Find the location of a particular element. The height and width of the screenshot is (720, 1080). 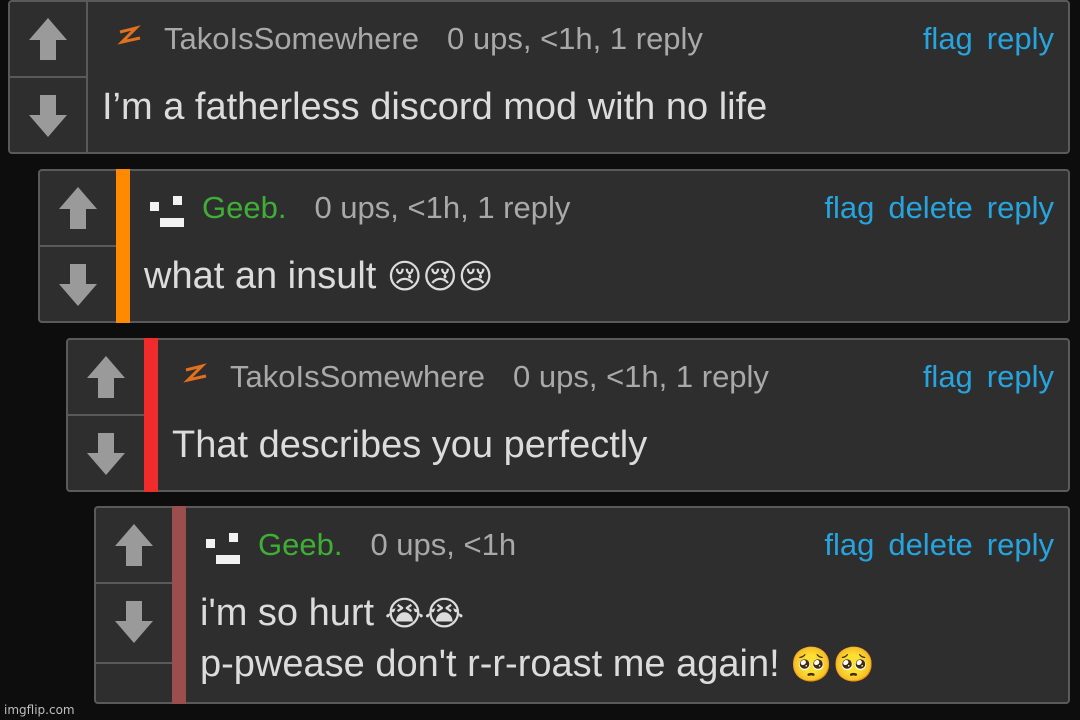

comment-line: p-pwease don't r-r-roast me again! 🥺🥺 is located at coordinates (537, 664).